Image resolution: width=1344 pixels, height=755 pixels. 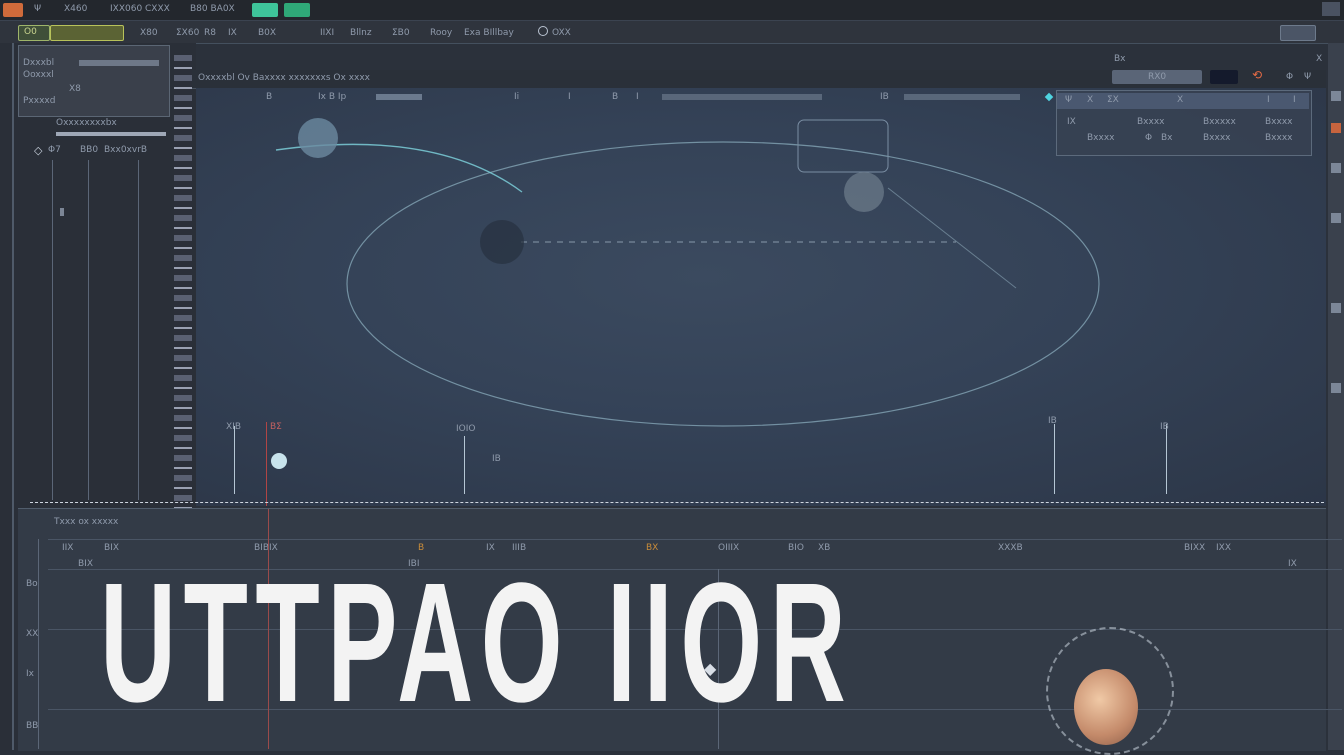 What do you see at coordinates (149, 33) in the screenshot?
I see `toolbar-item-0: X80` at bounding box center [149, 33].